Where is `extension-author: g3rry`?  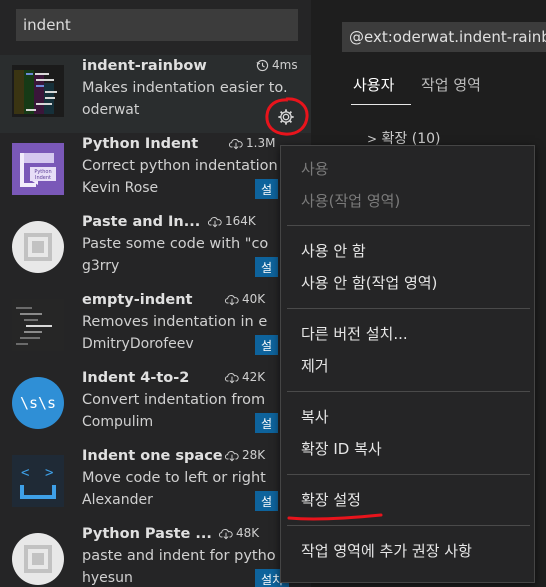 extension-author: g3rry is located at coordinates (101, 266).